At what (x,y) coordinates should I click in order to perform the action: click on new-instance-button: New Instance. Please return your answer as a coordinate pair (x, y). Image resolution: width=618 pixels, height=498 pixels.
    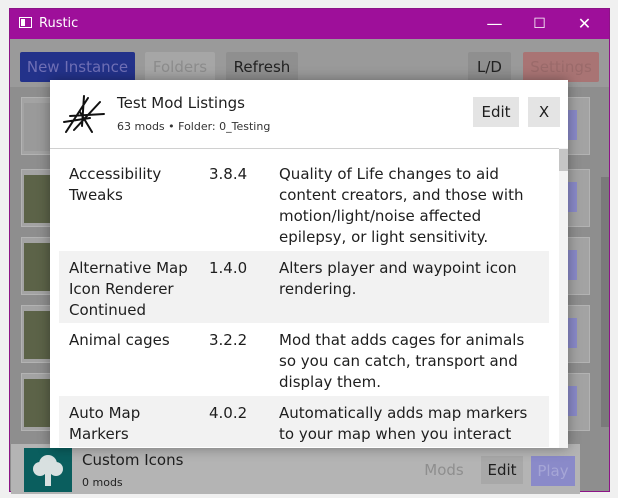
    Looking at the image, I should click on (77, 67).